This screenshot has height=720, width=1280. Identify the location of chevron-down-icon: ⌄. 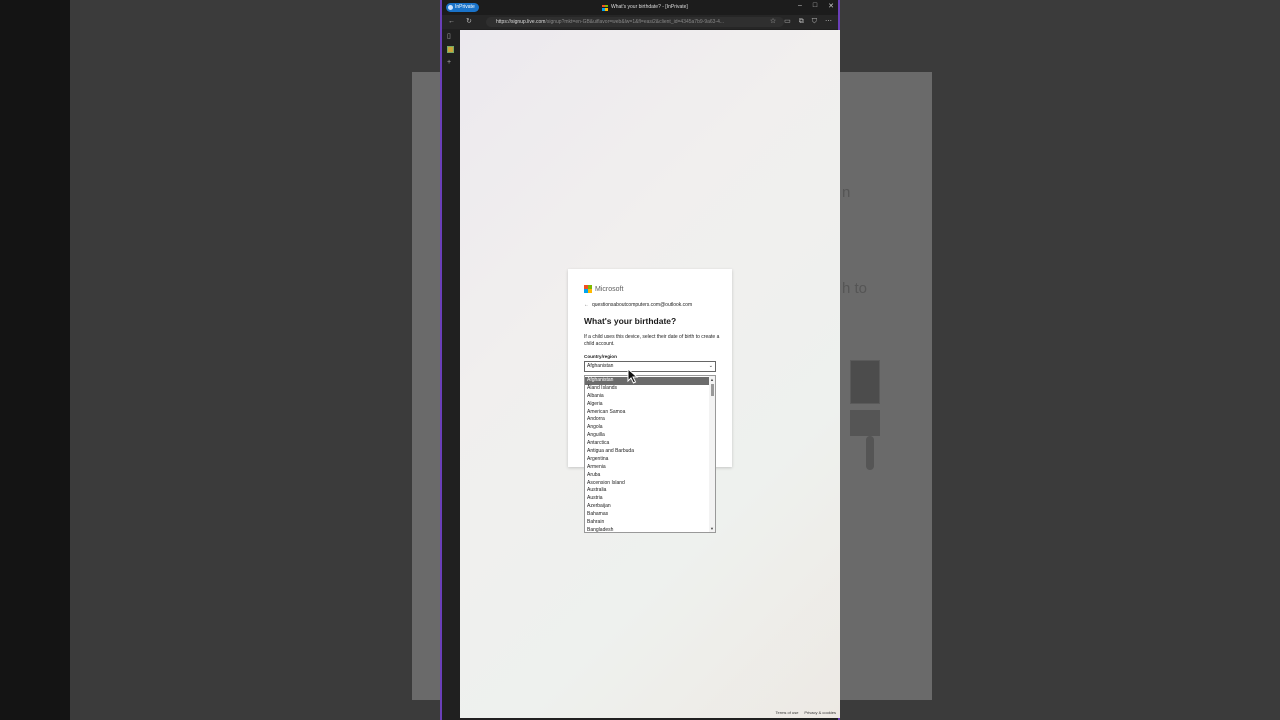
(710, 366).